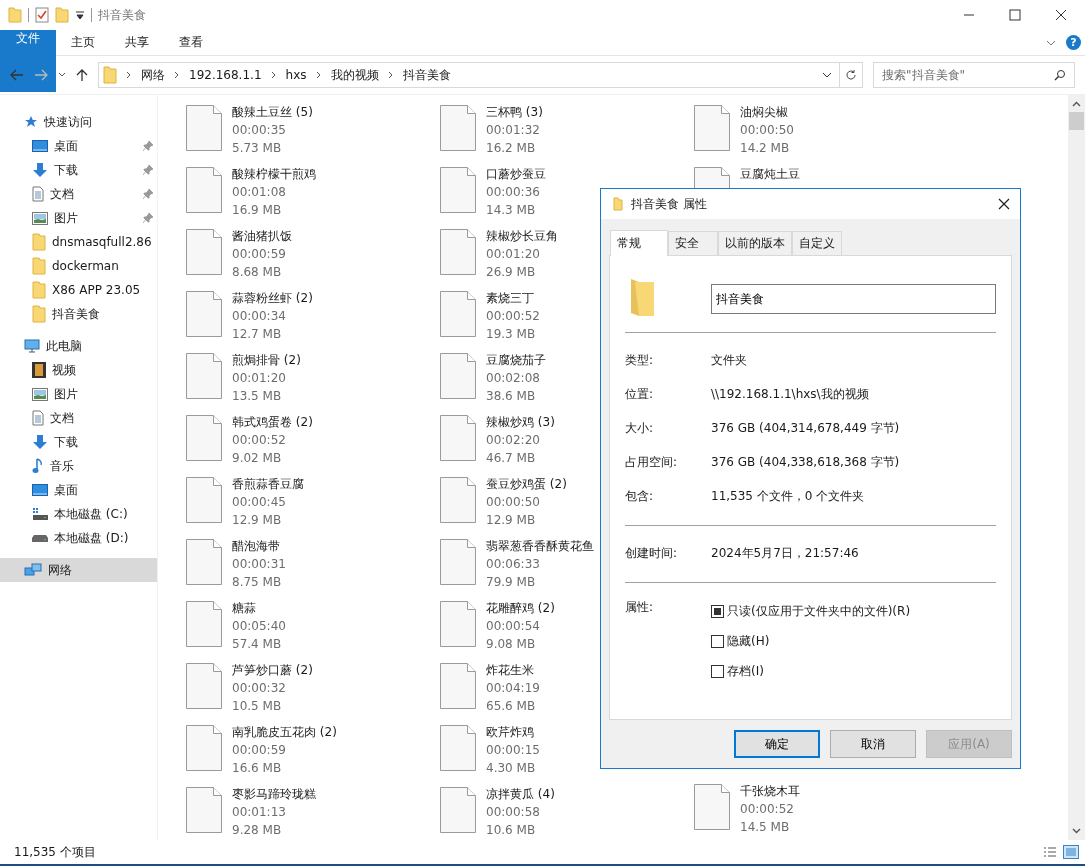 The image size is (1085, 866). Describe the element at coordinates (640, 496) in the screenshot. I see `property-label: 包含:` at that location.